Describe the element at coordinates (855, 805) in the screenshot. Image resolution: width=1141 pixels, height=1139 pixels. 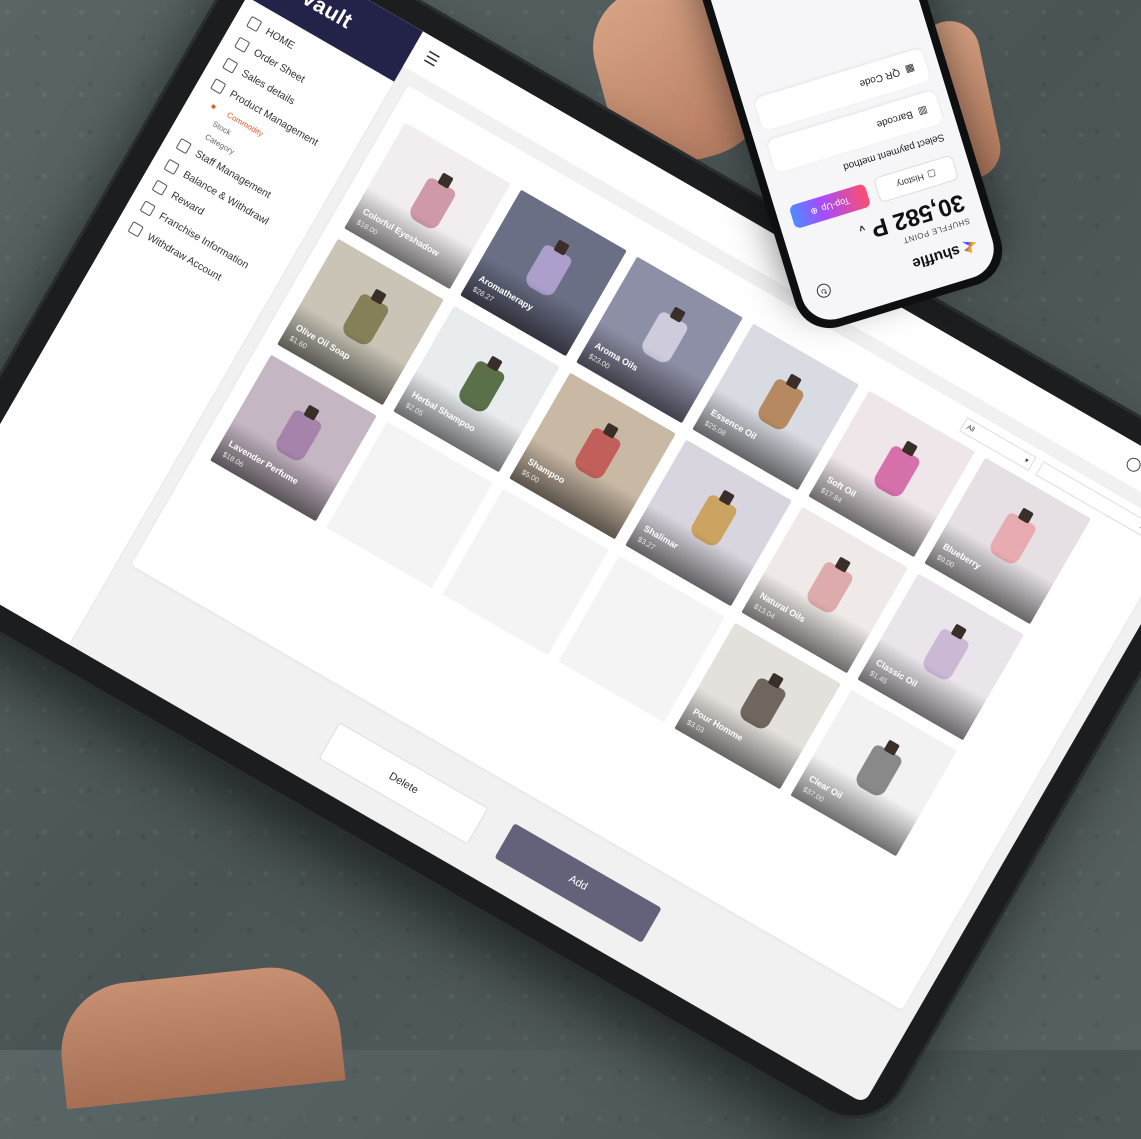
I see `product-tile-shade` at that location.